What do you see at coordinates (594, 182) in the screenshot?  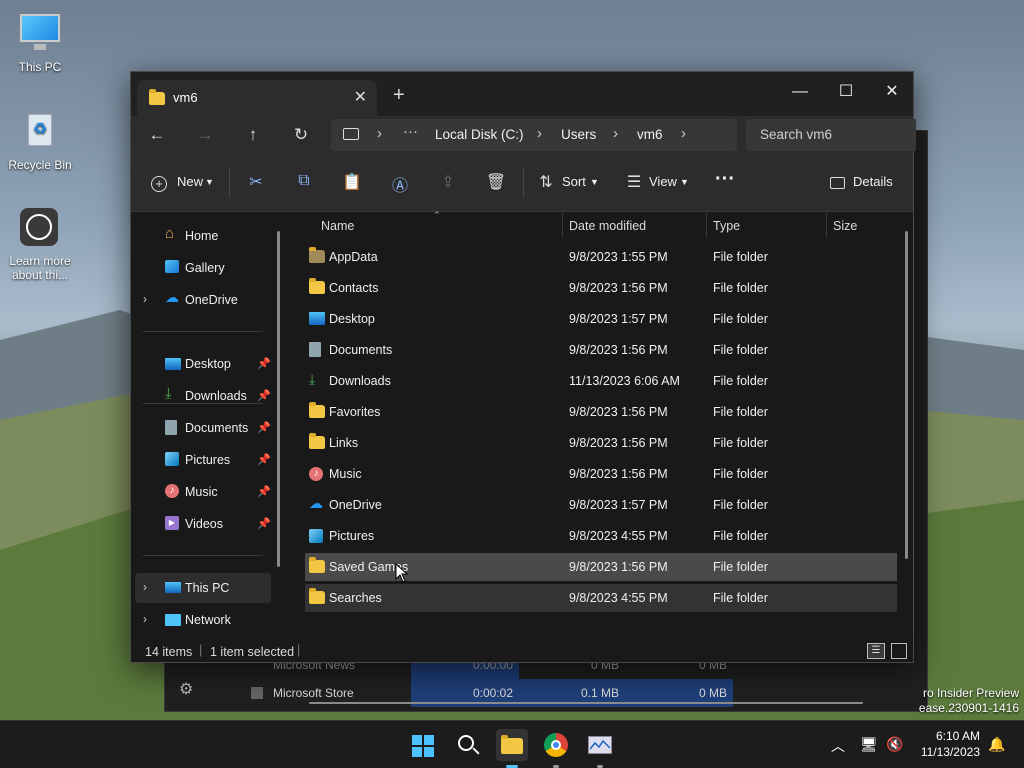 I see `chevron-down-icon: ▼` at bounding box center [594, 182].